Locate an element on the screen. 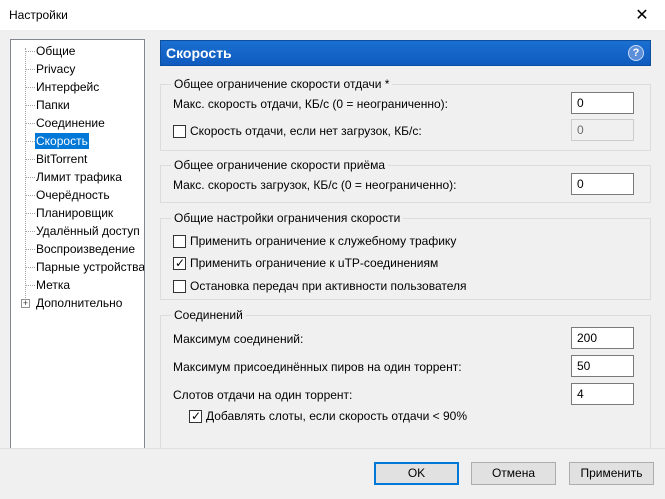 The width and height of the screenshot is (665, 499). cancel-button: Отмена is located at coordinates (513, 473).